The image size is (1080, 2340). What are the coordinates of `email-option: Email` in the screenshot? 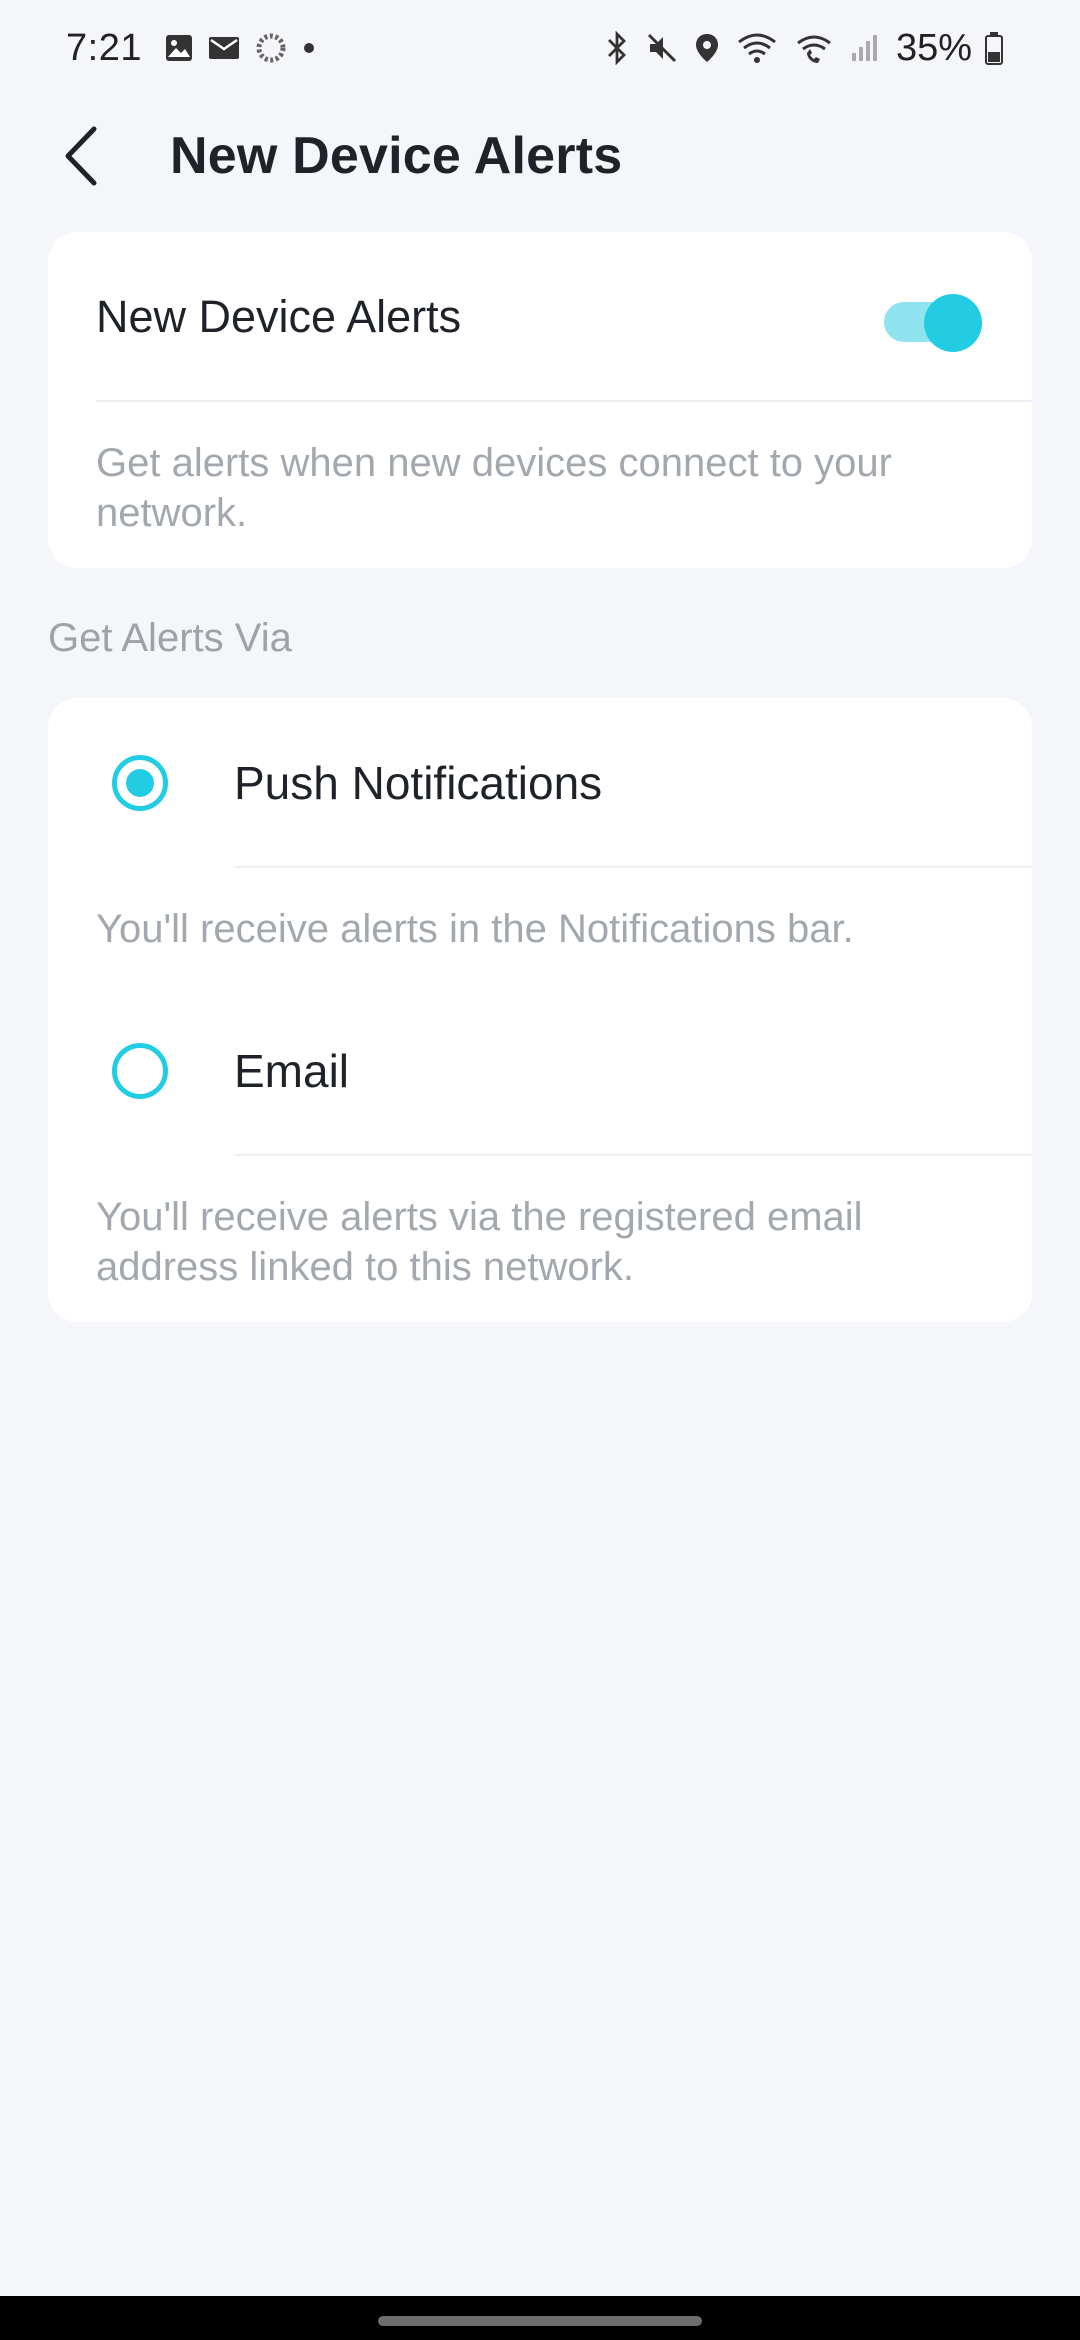 It's located at (540, 1071).